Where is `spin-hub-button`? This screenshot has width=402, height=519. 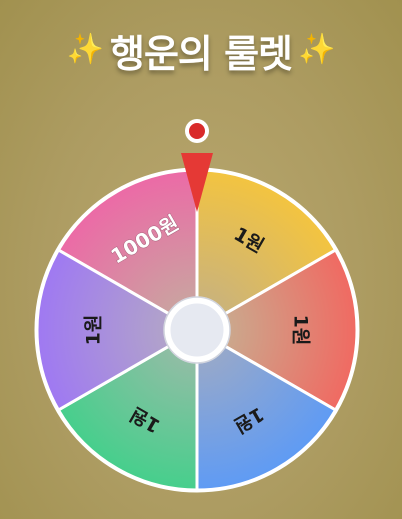 spin-hub-button is located at coordinates (197, 330).